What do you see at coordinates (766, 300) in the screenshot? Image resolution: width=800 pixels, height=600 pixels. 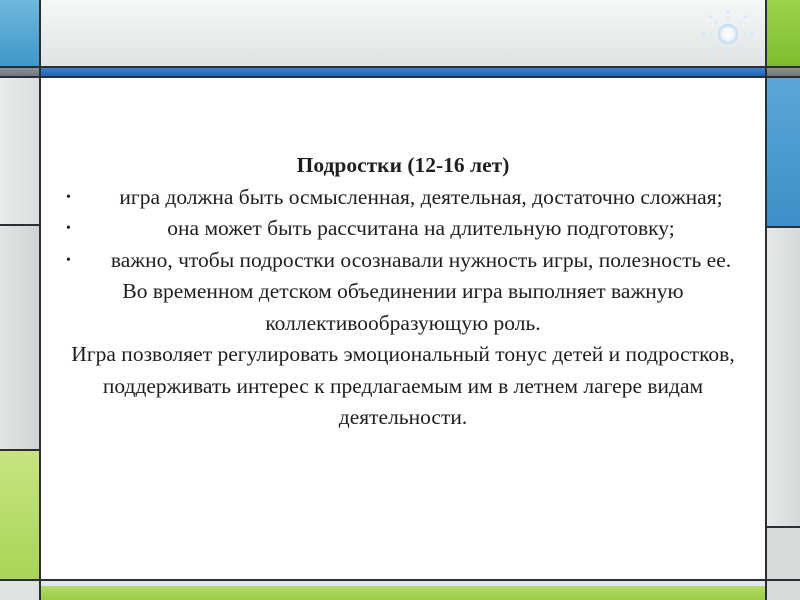 I see `right-separator` at bounding box center [766, 300].